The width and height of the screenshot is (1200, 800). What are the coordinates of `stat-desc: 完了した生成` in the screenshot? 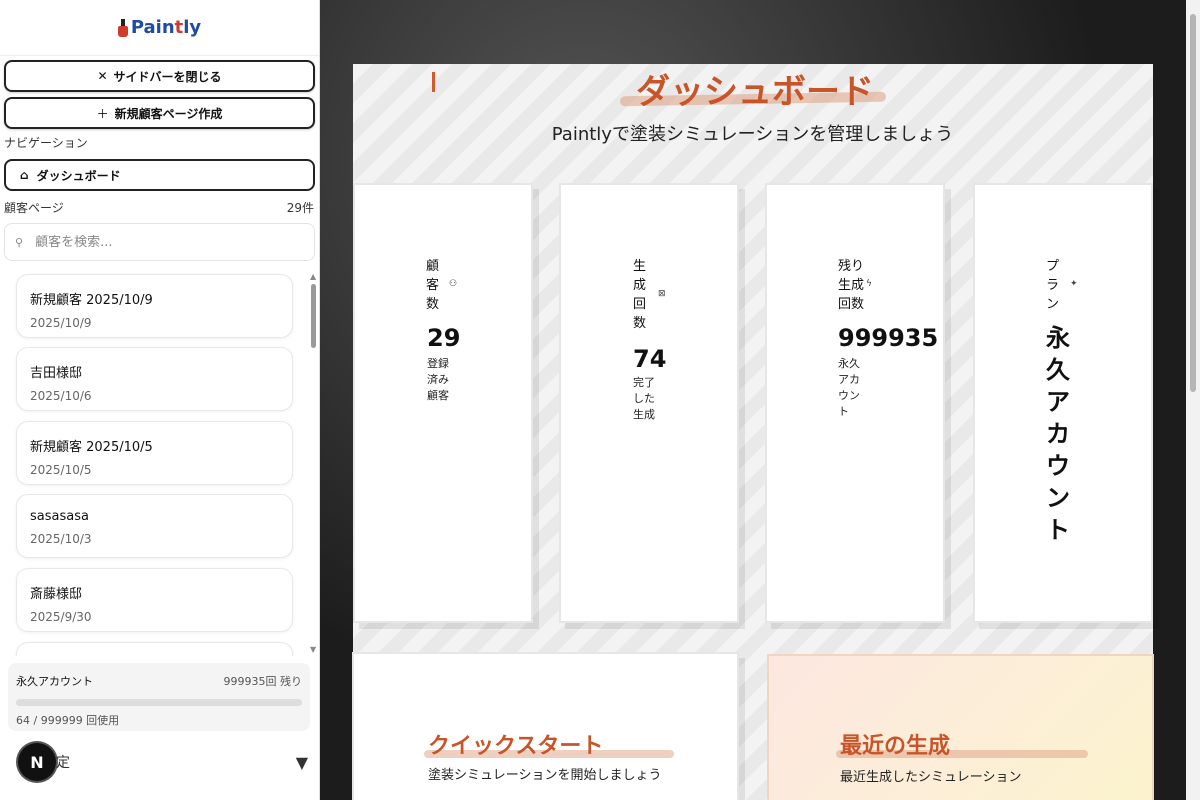 It's located at (644, 398).